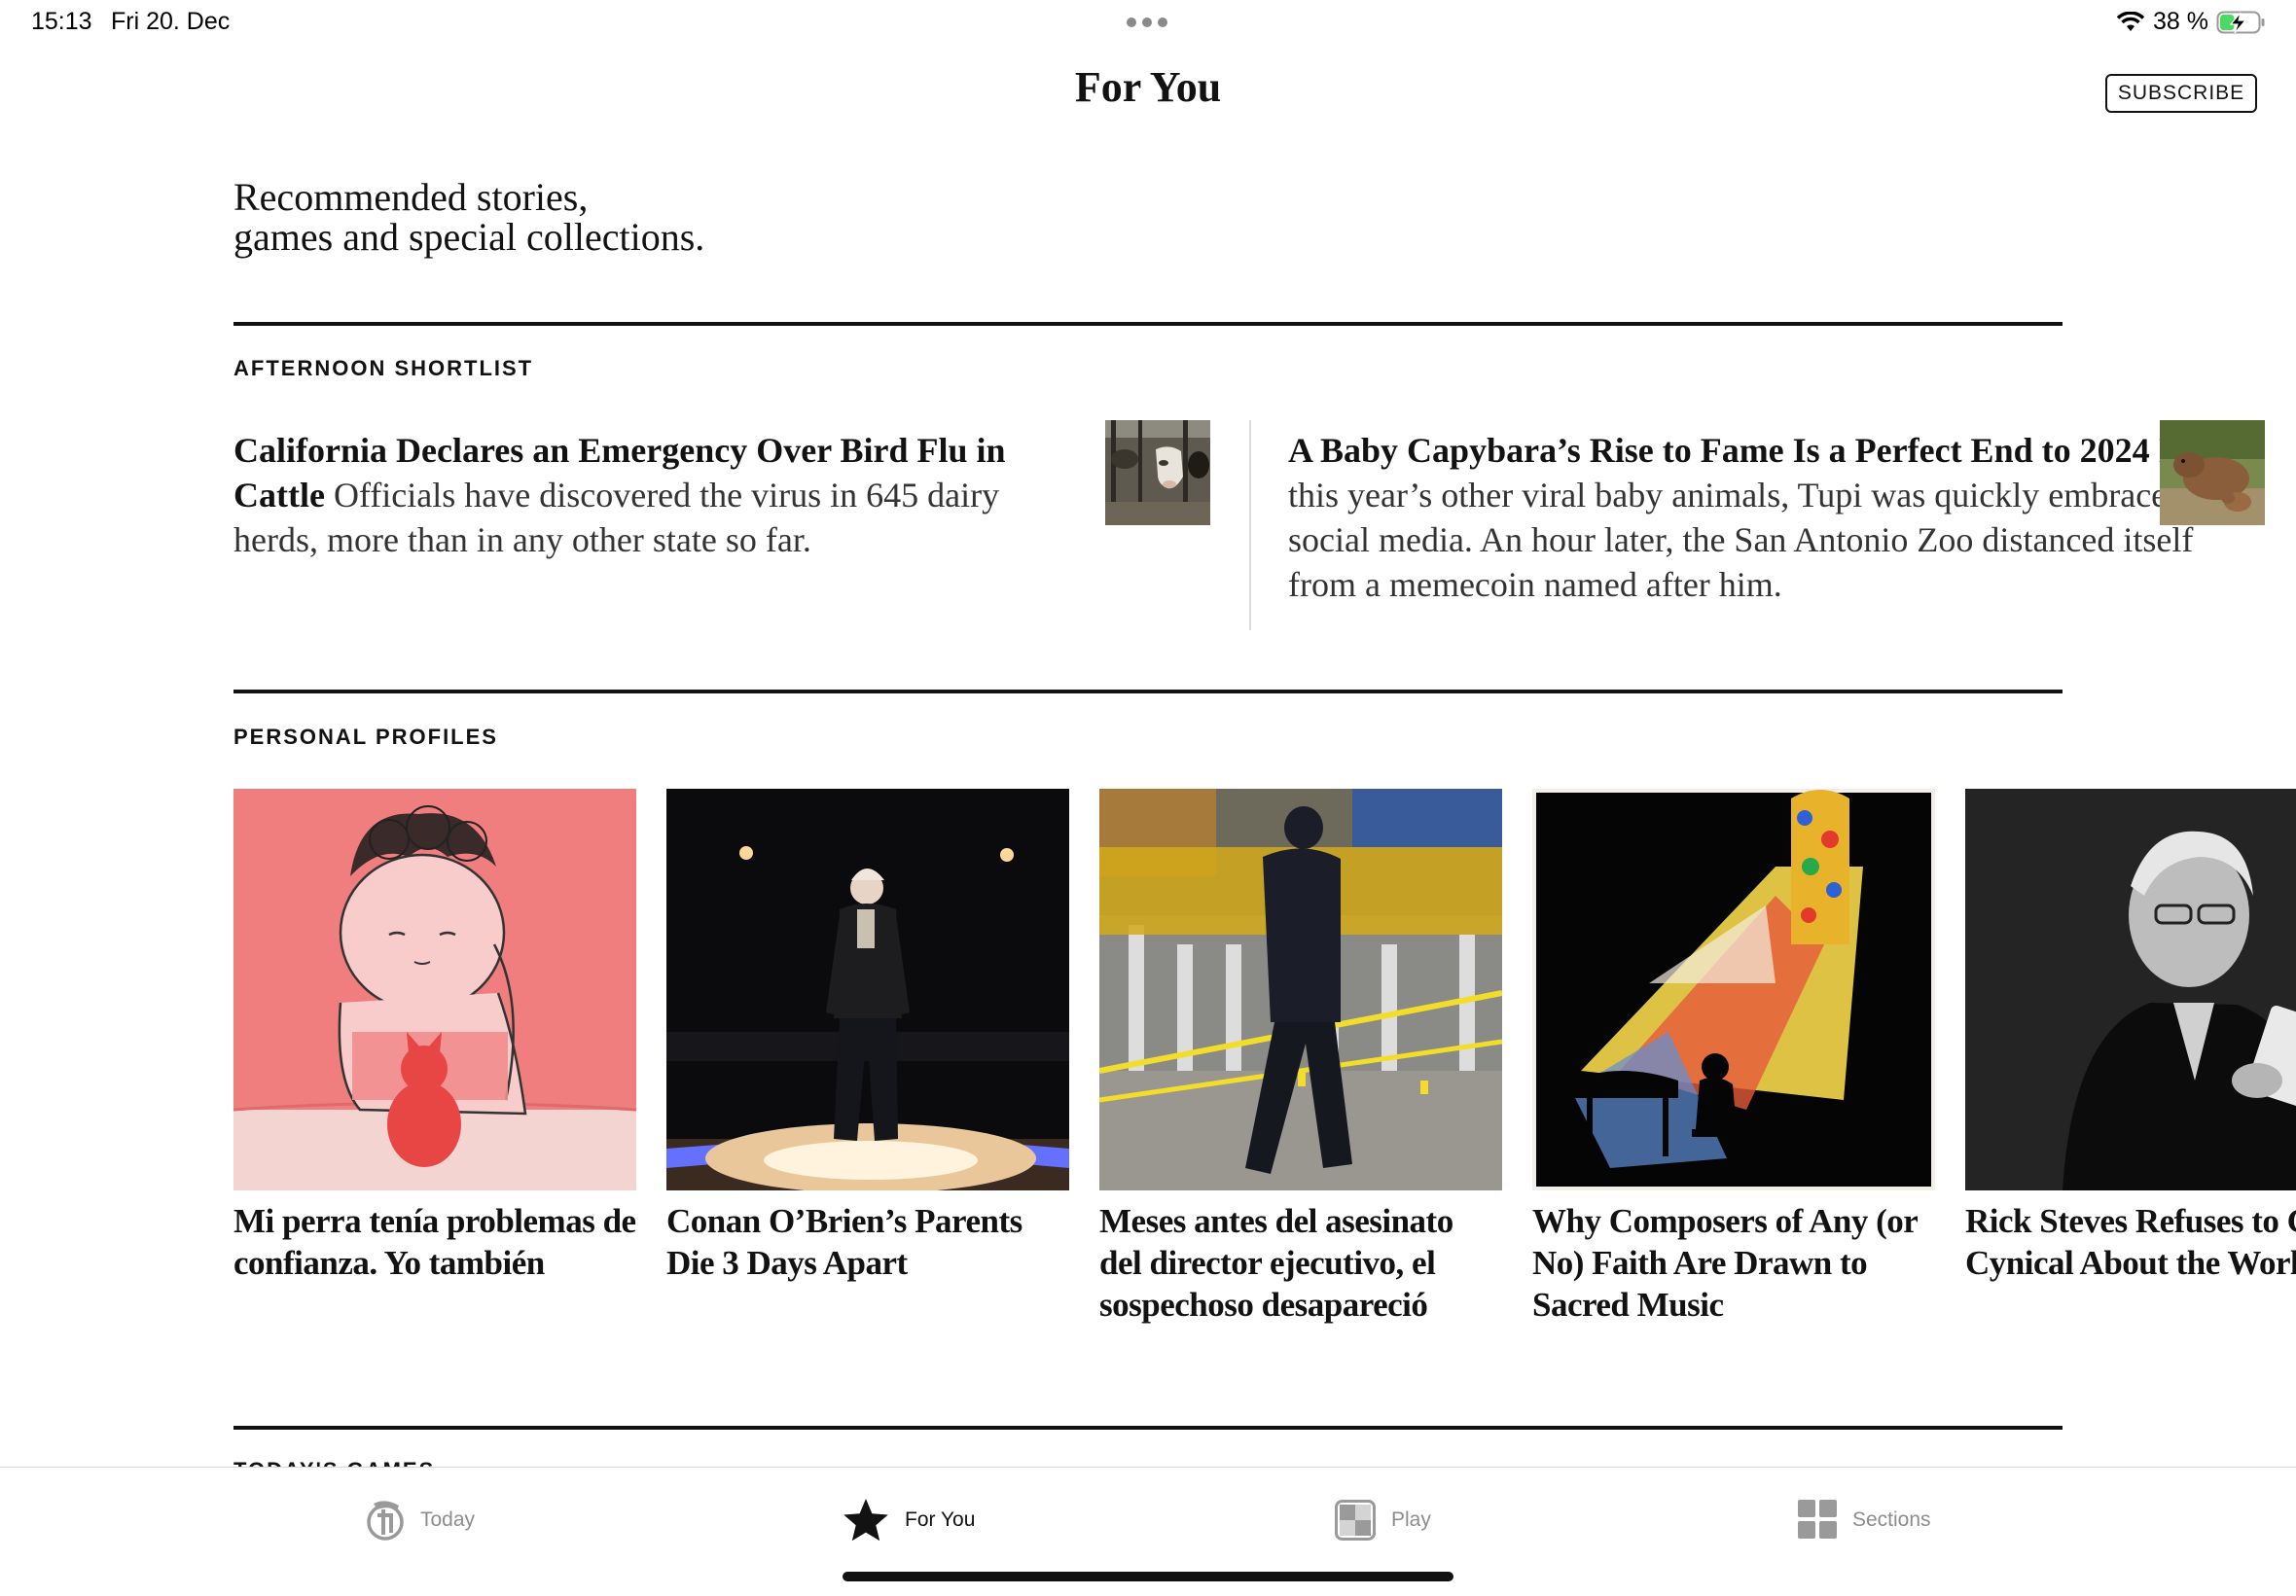 Image resolution: width=2296 pixels, height=1596 pixels. What do you see at coordinates (61, 21) in the screenshot?
I see `status-time: 15:13` at bounding box center [61, 21].